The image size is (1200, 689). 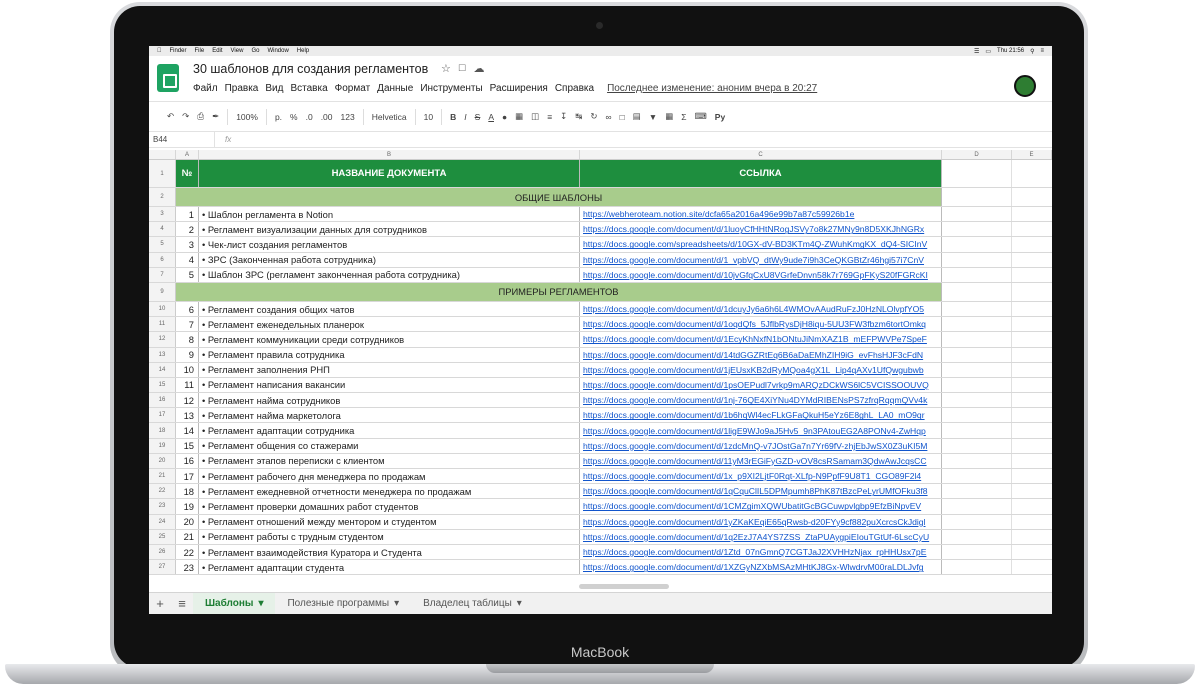 I want to click on doc-title: 30 шаблонов для создания регламентов, so click(x=310, y=69).